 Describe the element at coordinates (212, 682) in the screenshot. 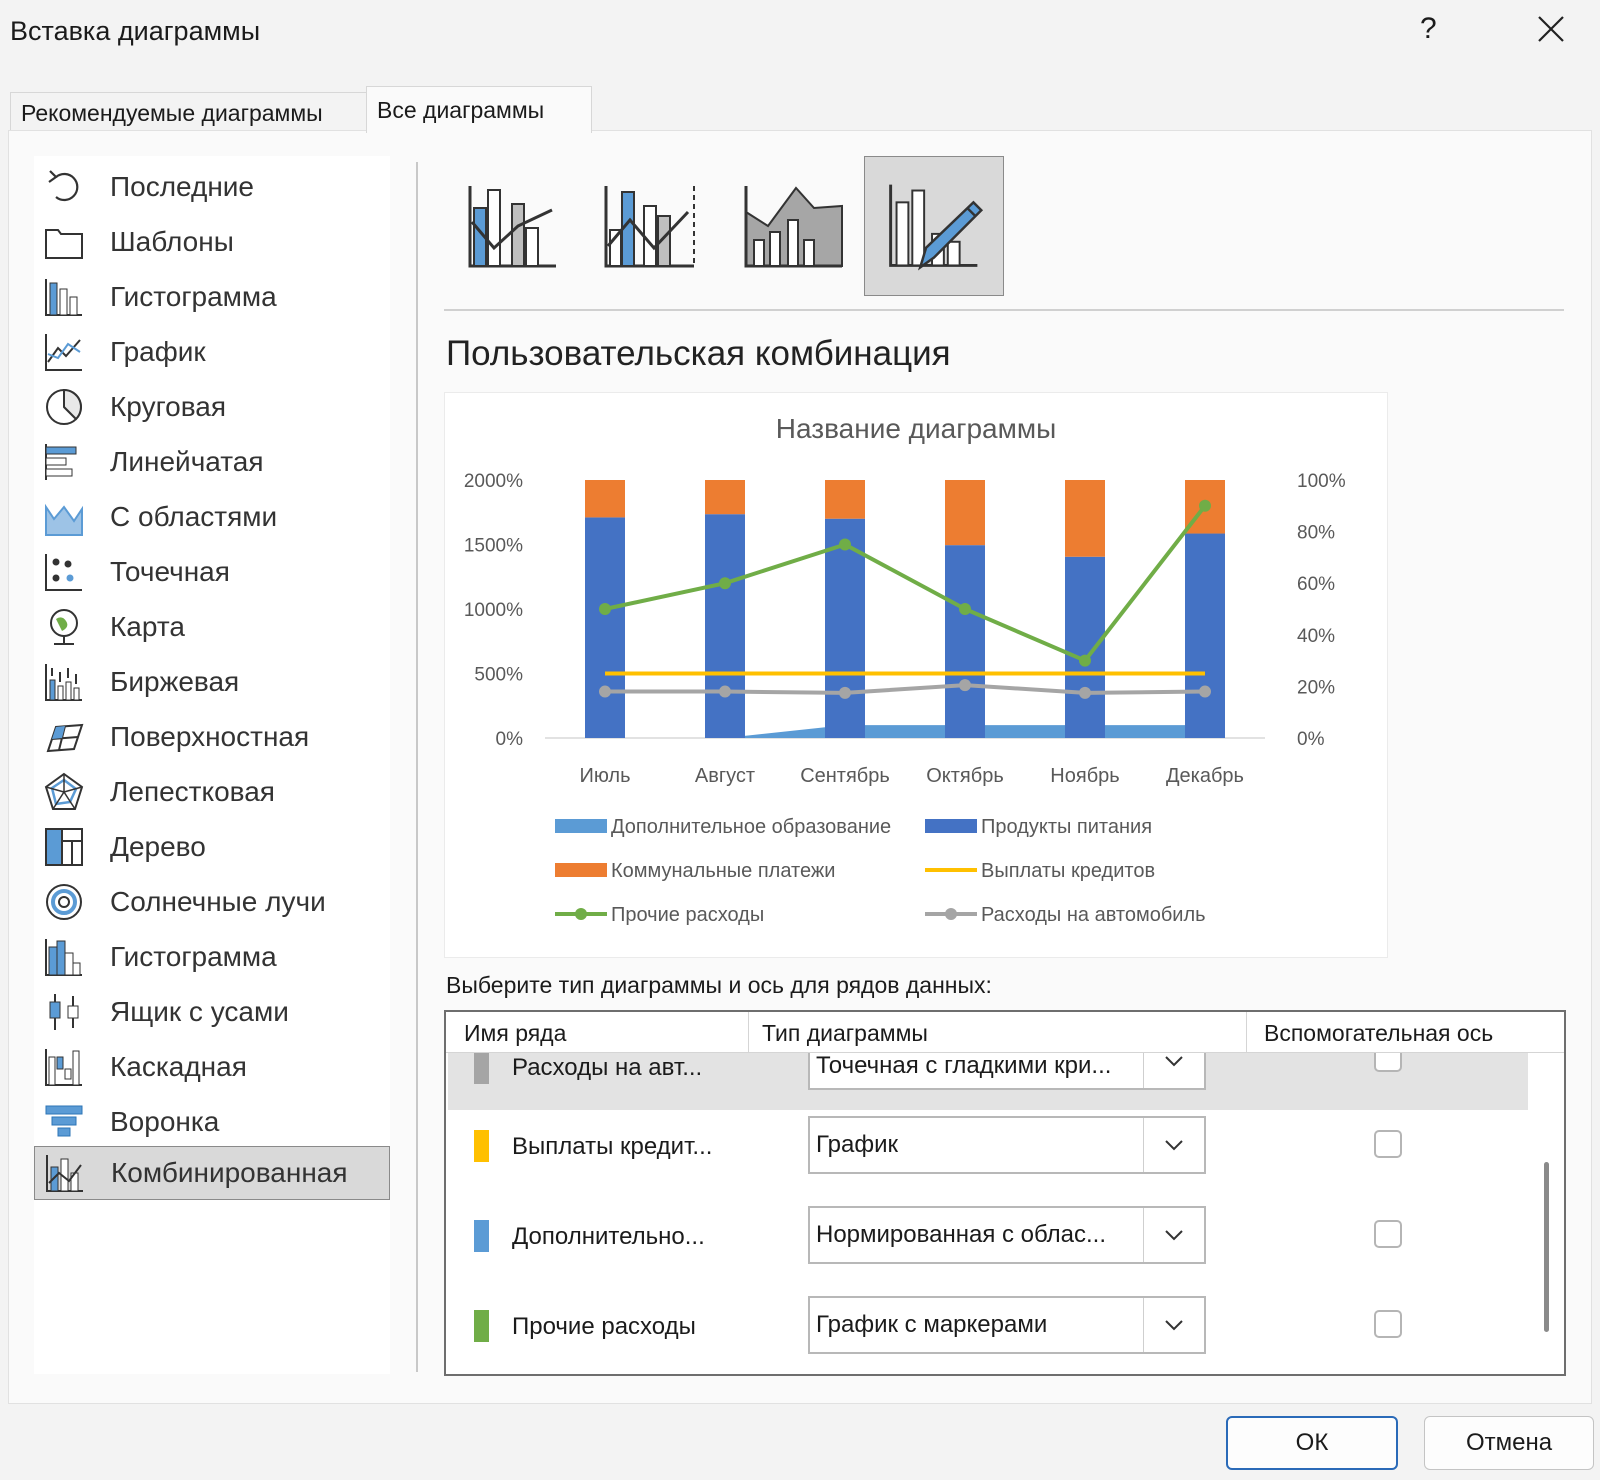

I see `sidebar-item-stock: Биржевая` at that location.